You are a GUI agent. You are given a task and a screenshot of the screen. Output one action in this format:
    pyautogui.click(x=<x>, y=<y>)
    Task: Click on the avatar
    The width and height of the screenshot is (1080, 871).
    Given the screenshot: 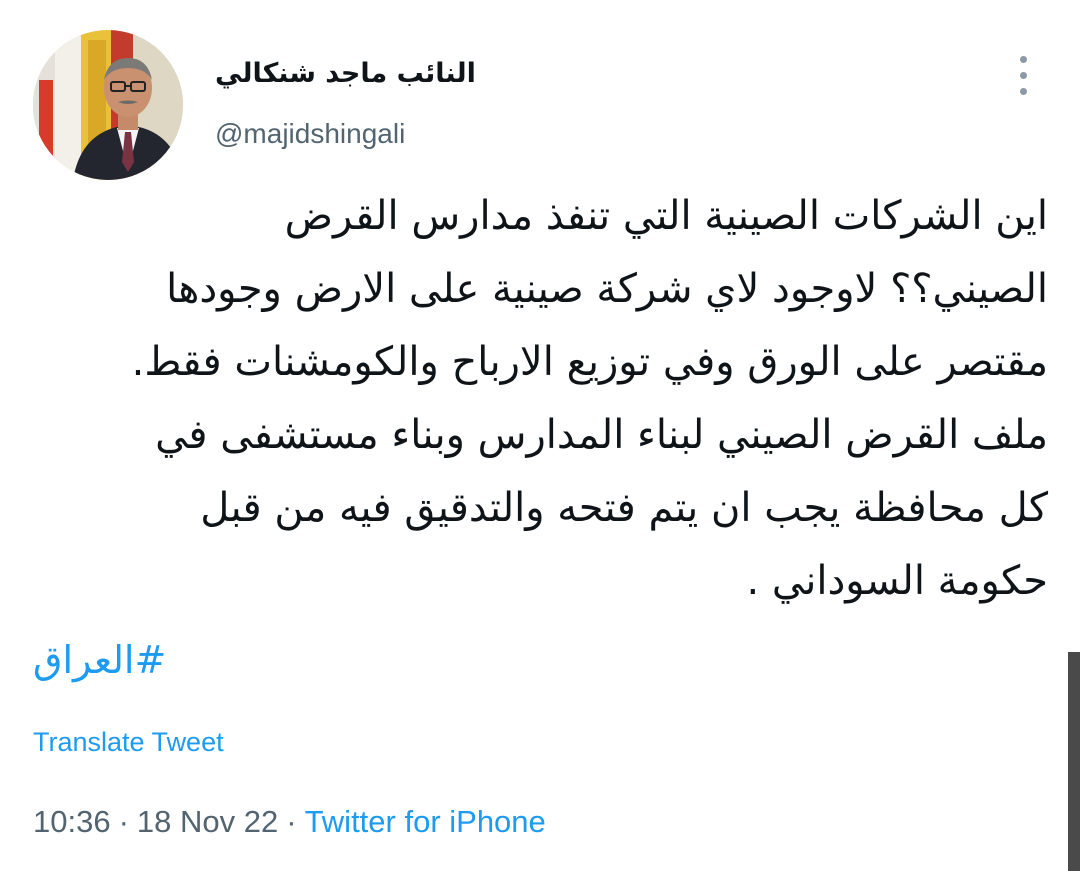 What is the action you would take?
    pyautogui.click(x=108, y=105)
    